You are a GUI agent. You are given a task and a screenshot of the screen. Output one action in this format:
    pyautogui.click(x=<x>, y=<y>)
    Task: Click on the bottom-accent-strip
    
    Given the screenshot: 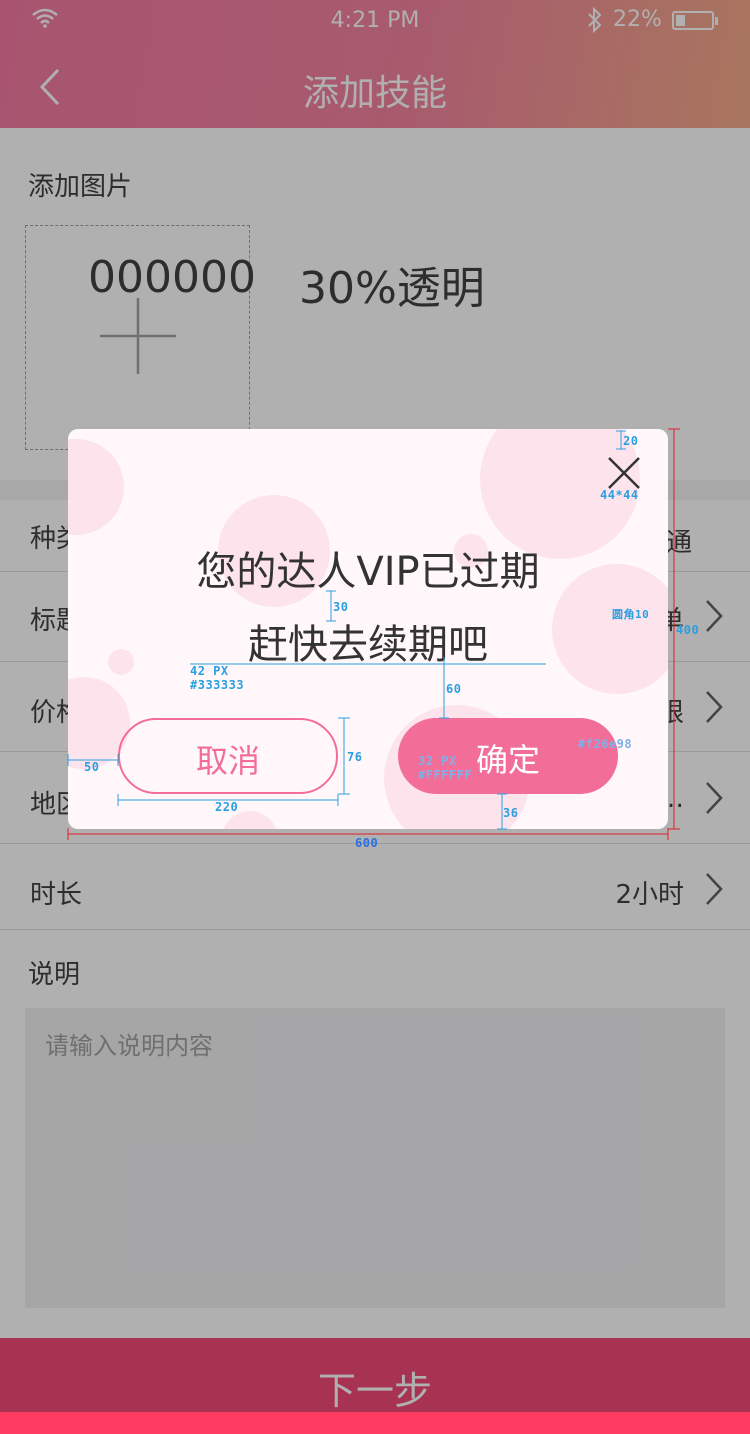 What is the action you would take?
    pyautogui.click(x=375, y=1423)
    